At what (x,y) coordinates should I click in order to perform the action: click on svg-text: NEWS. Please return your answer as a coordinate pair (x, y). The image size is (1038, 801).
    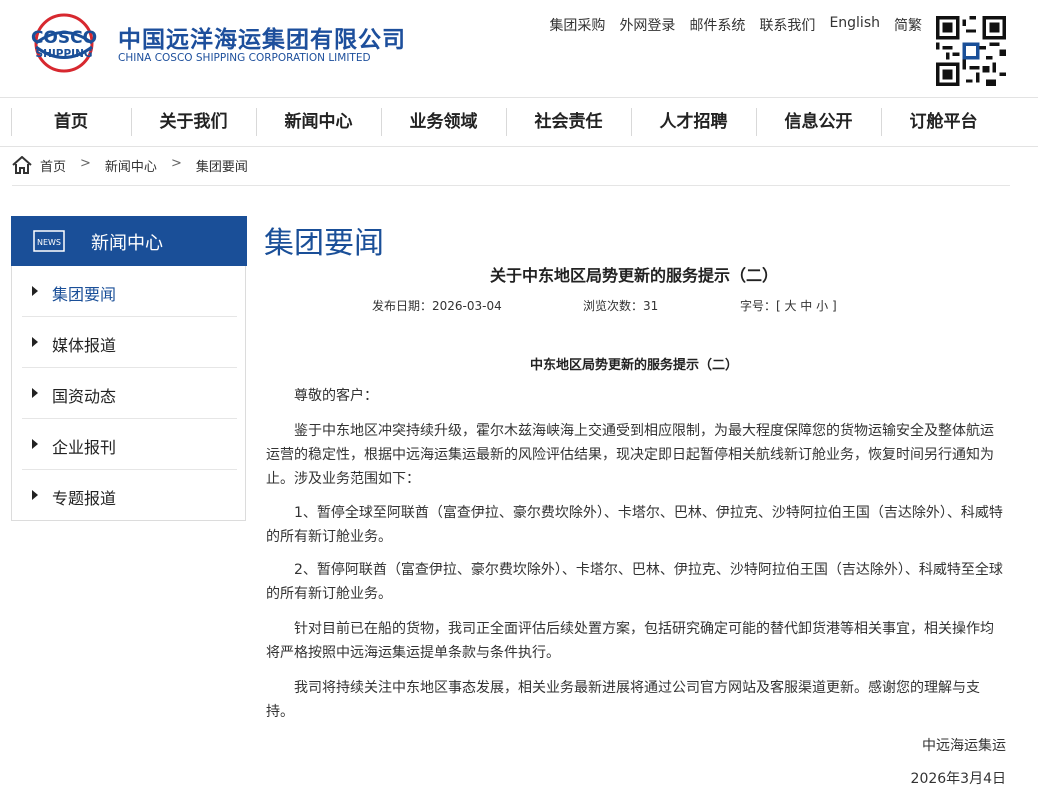
    Looking at the image, I should click on (49, 242).